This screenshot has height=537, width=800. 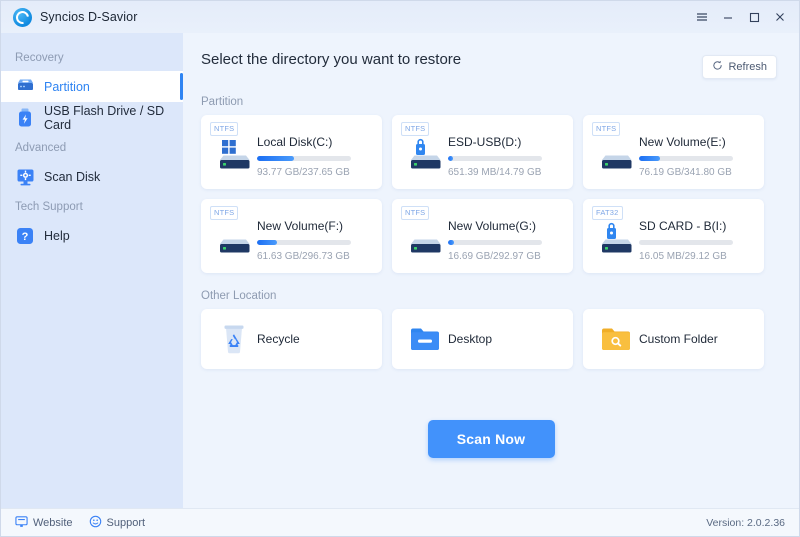 What do you see at coordinates (41, 148) in the screenshot?
I see `sidebar-group-label-advanced: Advanced` at bounding box center [41, 148].